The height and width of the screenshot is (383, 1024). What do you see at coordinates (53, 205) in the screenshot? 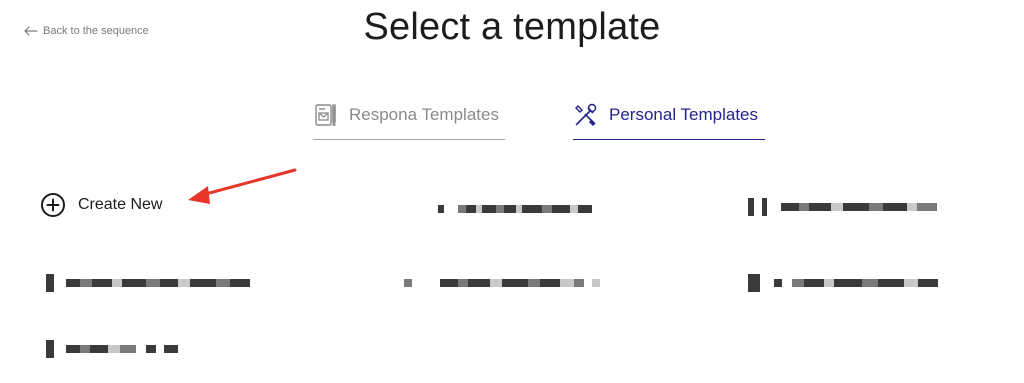
I see `plus-circle-icon` at bounding box center [53, 205].